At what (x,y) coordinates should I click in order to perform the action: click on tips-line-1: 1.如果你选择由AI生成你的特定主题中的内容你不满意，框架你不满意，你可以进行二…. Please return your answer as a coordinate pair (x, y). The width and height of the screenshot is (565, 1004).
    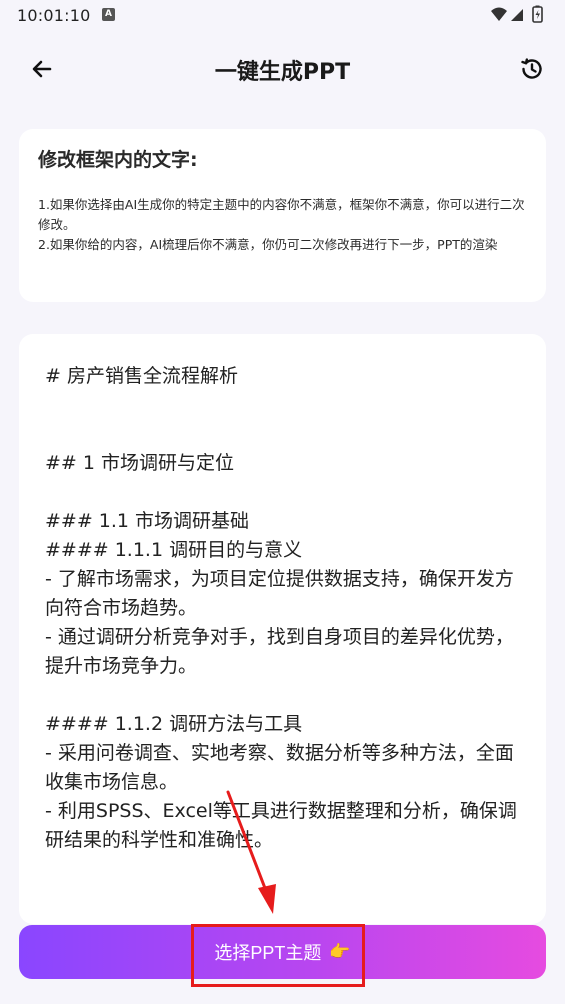
    Looking at the image, I should click on (281, 214).